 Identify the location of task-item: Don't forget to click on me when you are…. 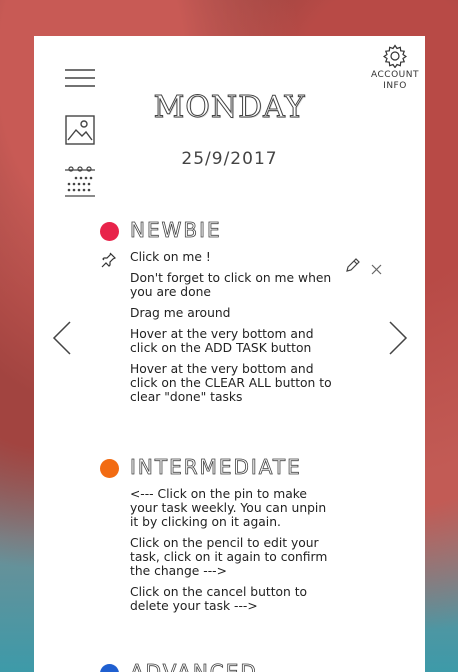
(232, 285).